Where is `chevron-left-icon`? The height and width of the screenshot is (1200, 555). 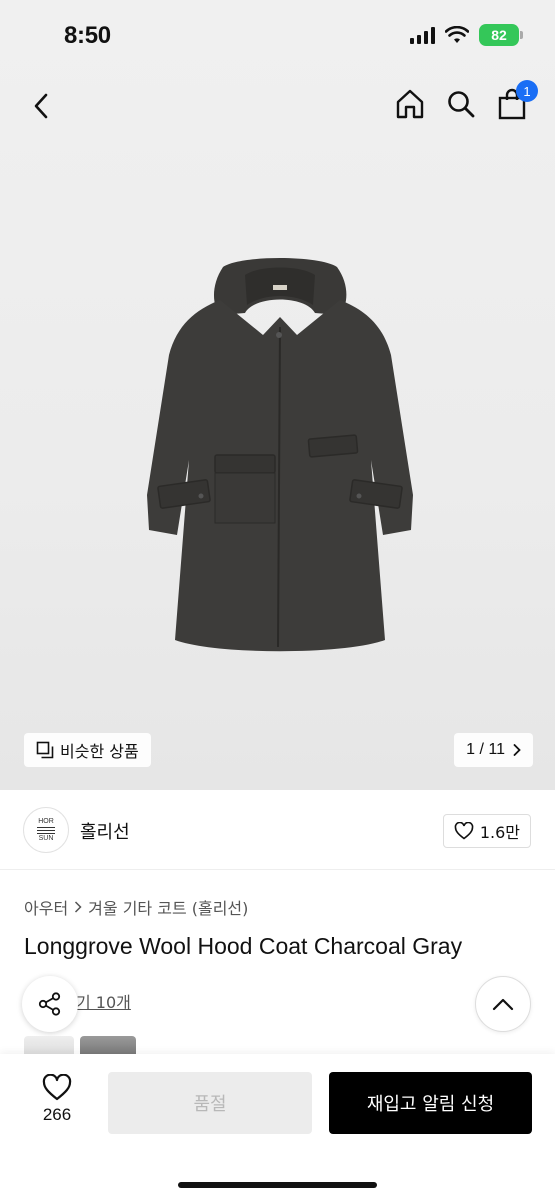 chevron-left-icon is located at coordinates (41, 106).